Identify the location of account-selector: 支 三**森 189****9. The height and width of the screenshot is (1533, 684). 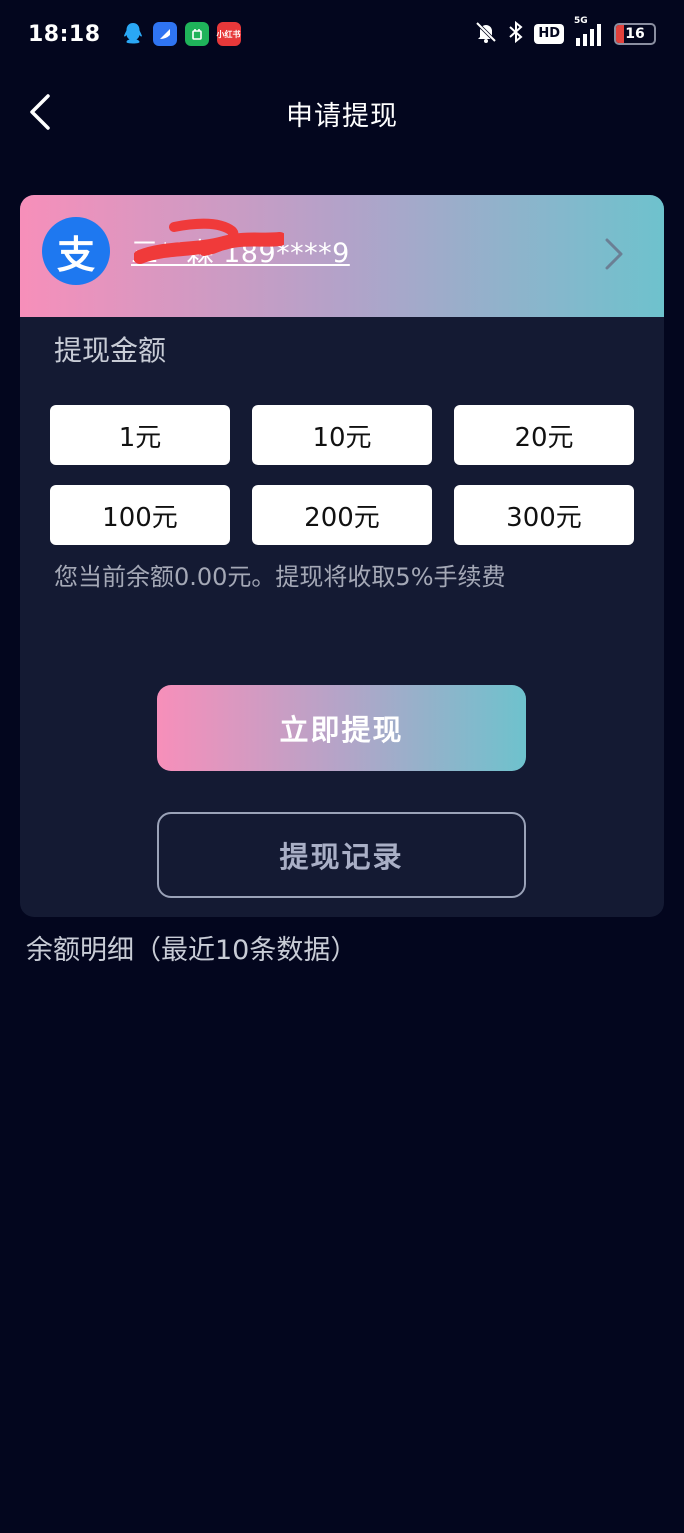
(342, 256).